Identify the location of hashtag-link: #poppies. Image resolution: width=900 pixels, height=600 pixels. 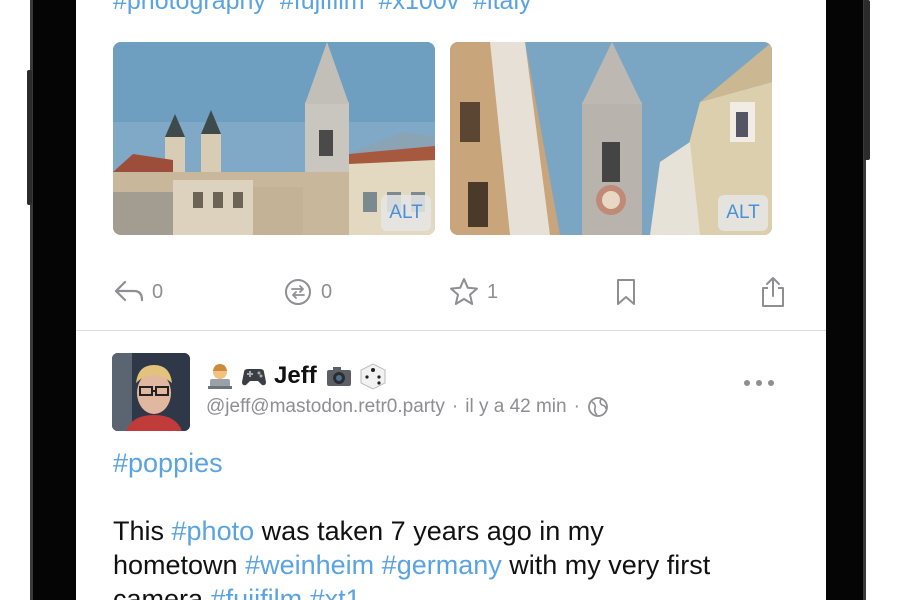
(168, 463).